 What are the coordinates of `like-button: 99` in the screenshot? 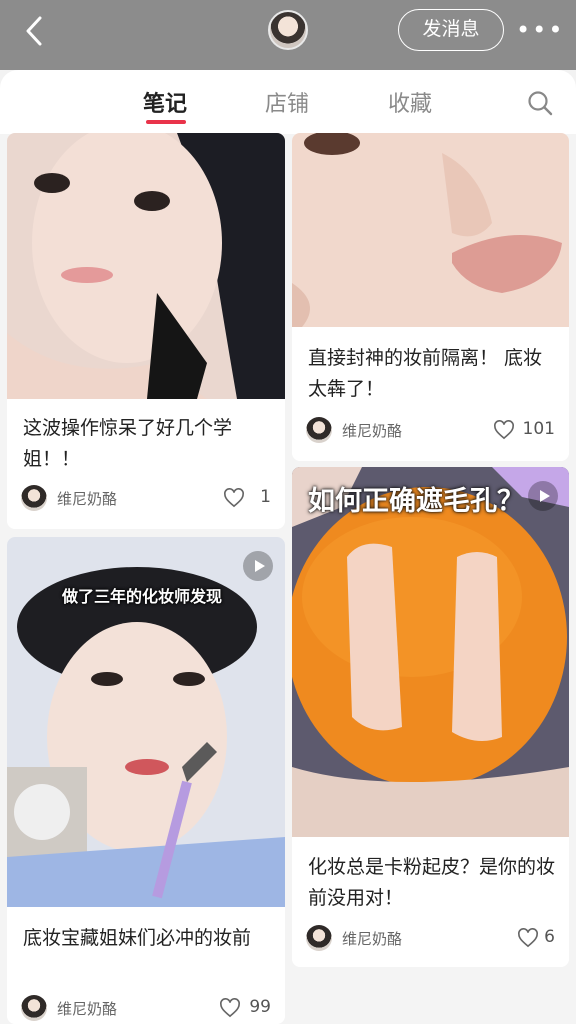 It's located at (231, 1008).